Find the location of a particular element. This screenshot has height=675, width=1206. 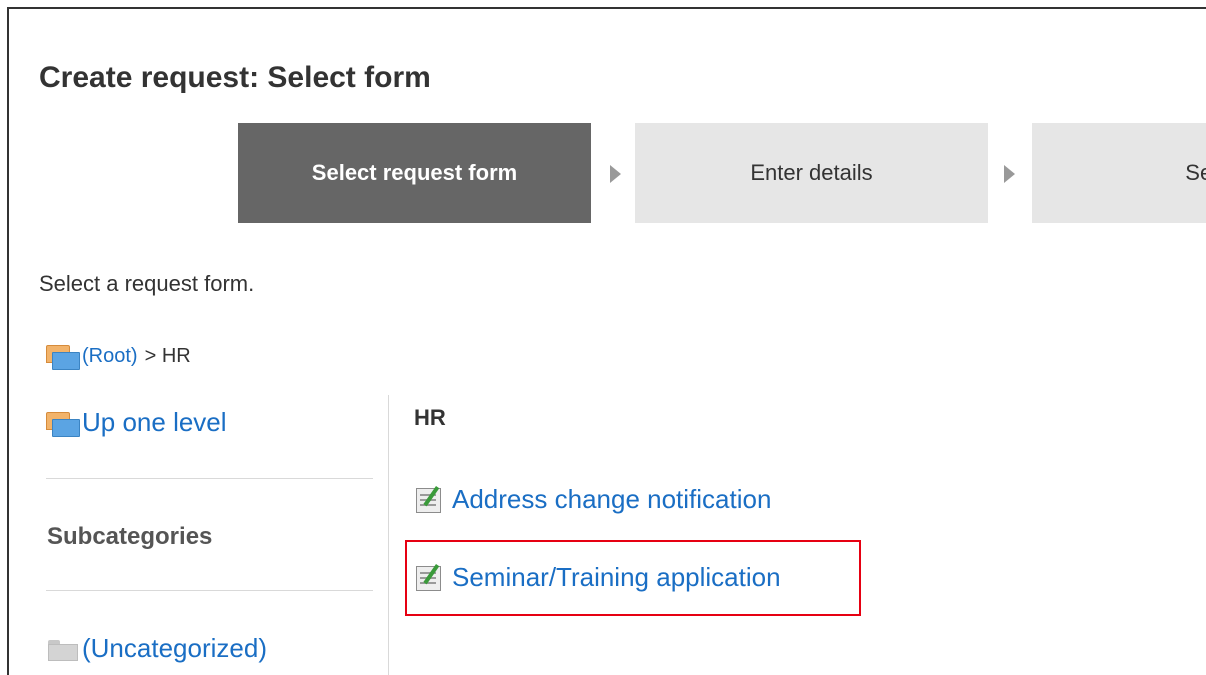

form-link-address-change: Address change notification is located at coordinates (611, 499).